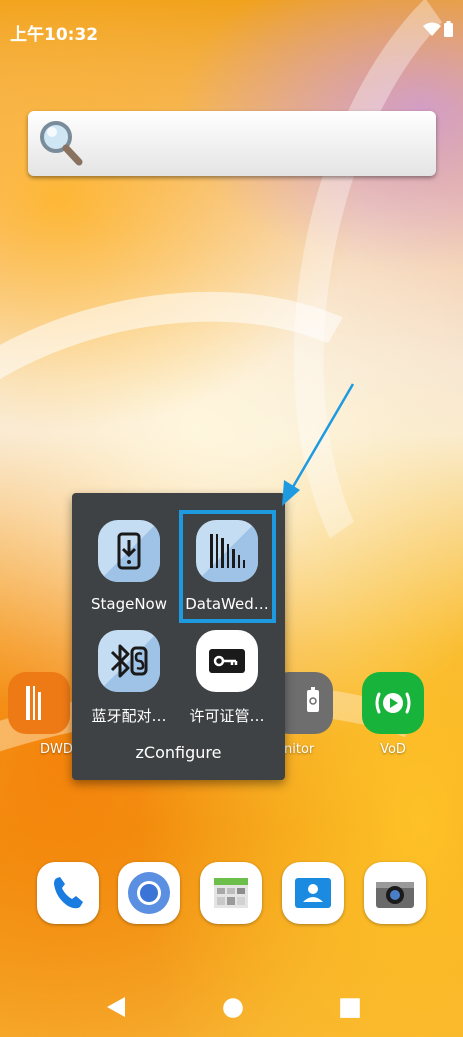 This screenshot has height=1037, width=463. Describe the element at coordinates (61, 143) in the screenshot. I see `magnifier-icon` at that location.